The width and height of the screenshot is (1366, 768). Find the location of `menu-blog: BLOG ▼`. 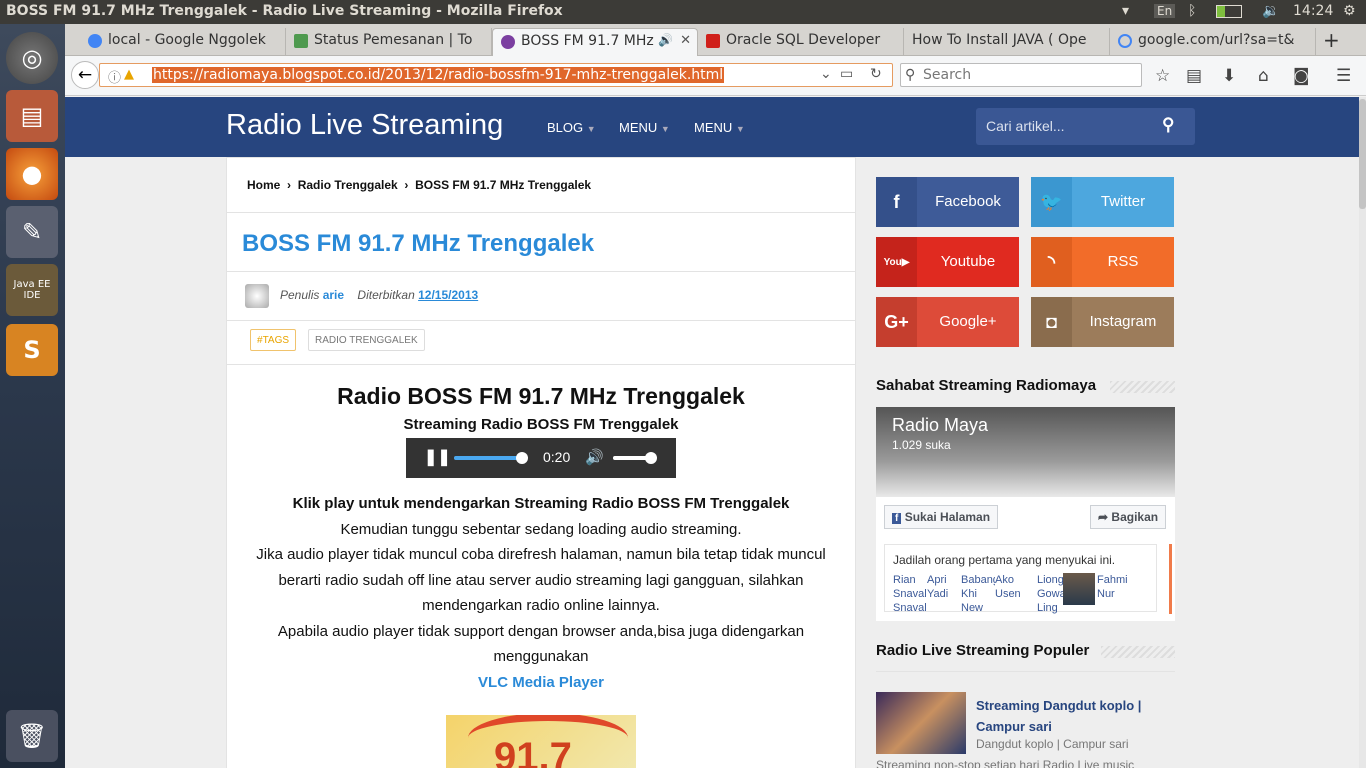

menu-blog: BLOG ▼ is located at coordinates (571, 127).